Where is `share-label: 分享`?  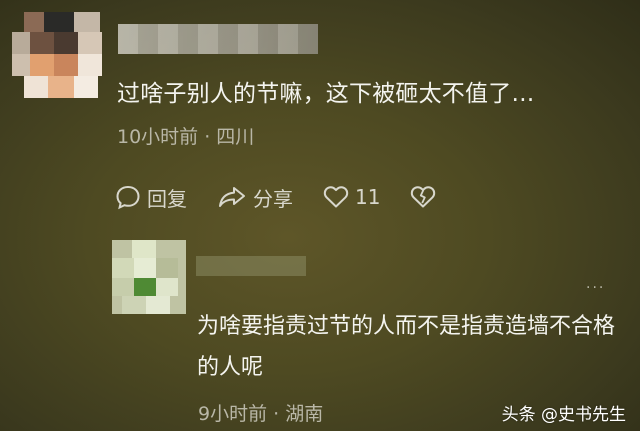 share-label: 分享 is located at coordinates (273, 198).